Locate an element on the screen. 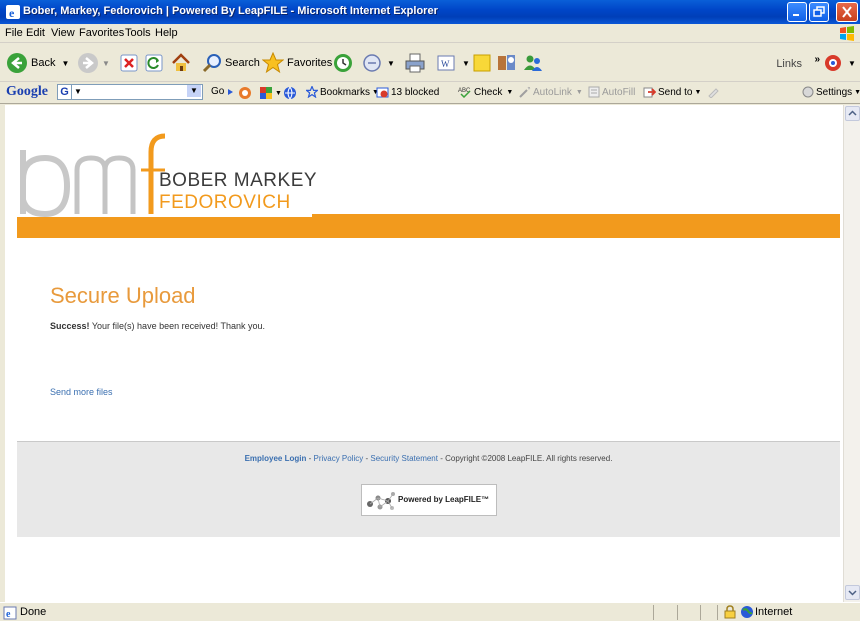 The width and height of the screenshot is (860, 621). favorites-star-icon is located at coordinates (273, 63).